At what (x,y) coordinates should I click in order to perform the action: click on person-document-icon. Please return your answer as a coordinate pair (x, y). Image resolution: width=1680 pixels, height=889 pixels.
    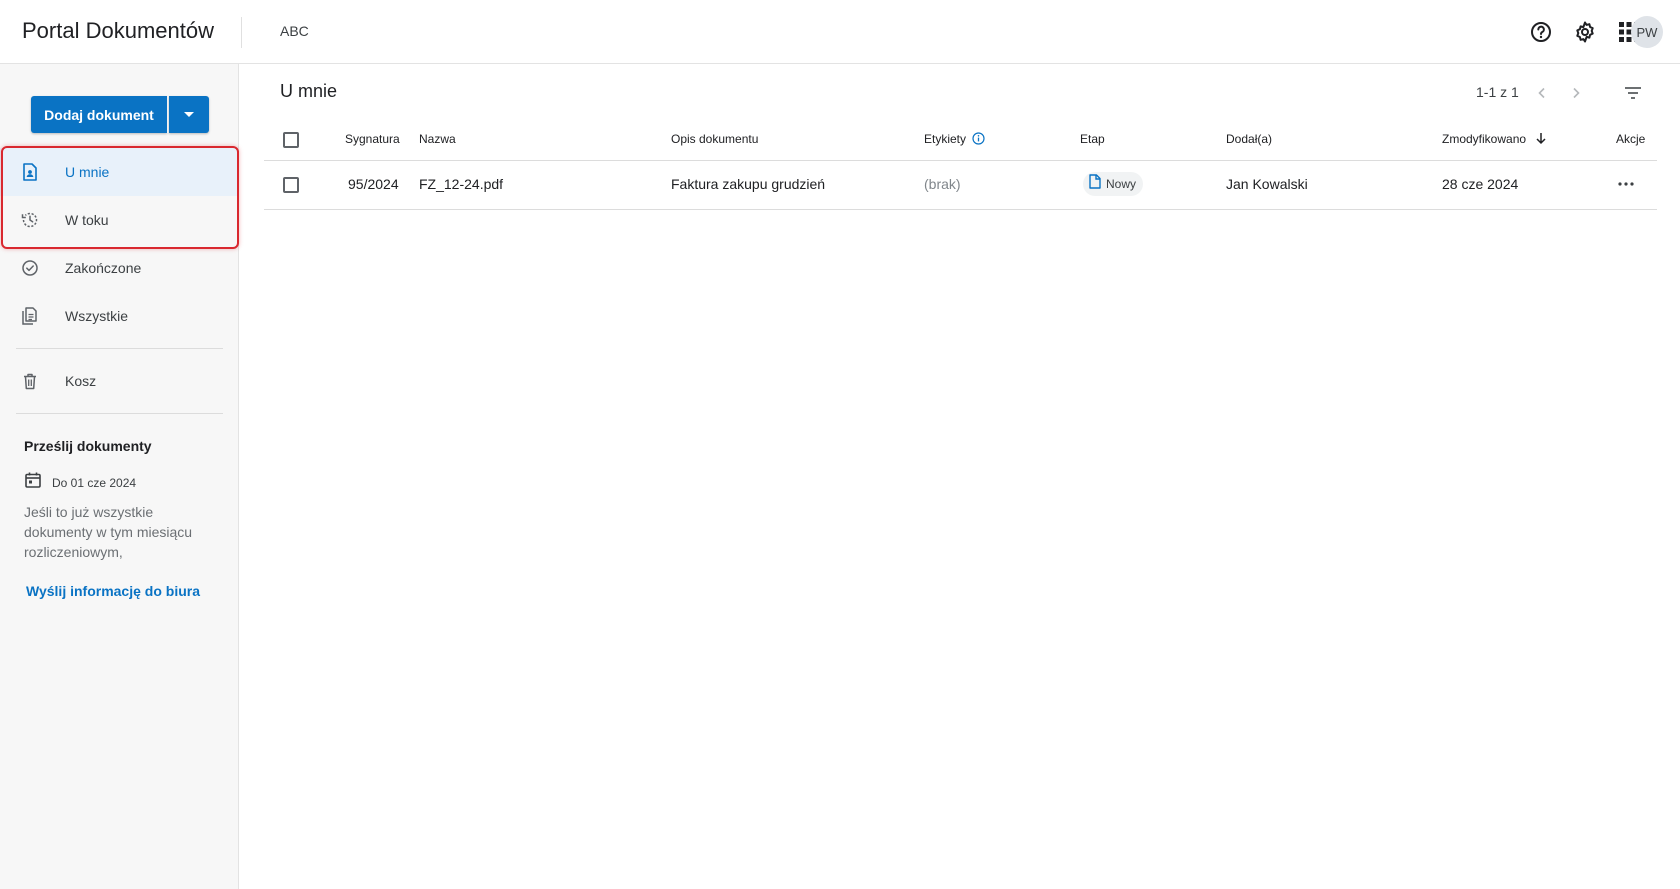
    Looking at the image, I should click on (30, 172).